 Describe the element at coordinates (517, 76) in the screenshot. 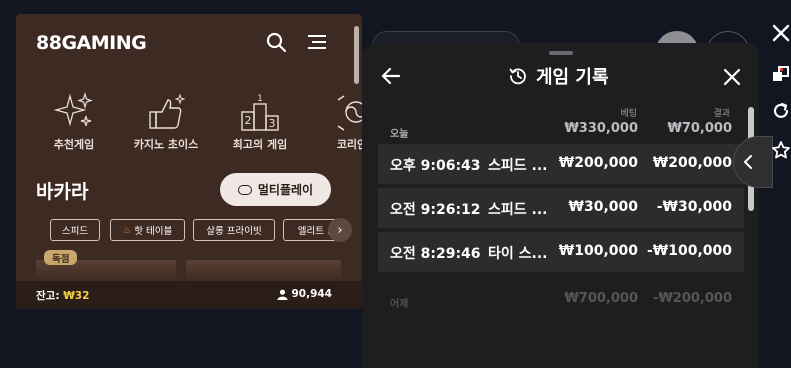

I see `history-icon` at that location.